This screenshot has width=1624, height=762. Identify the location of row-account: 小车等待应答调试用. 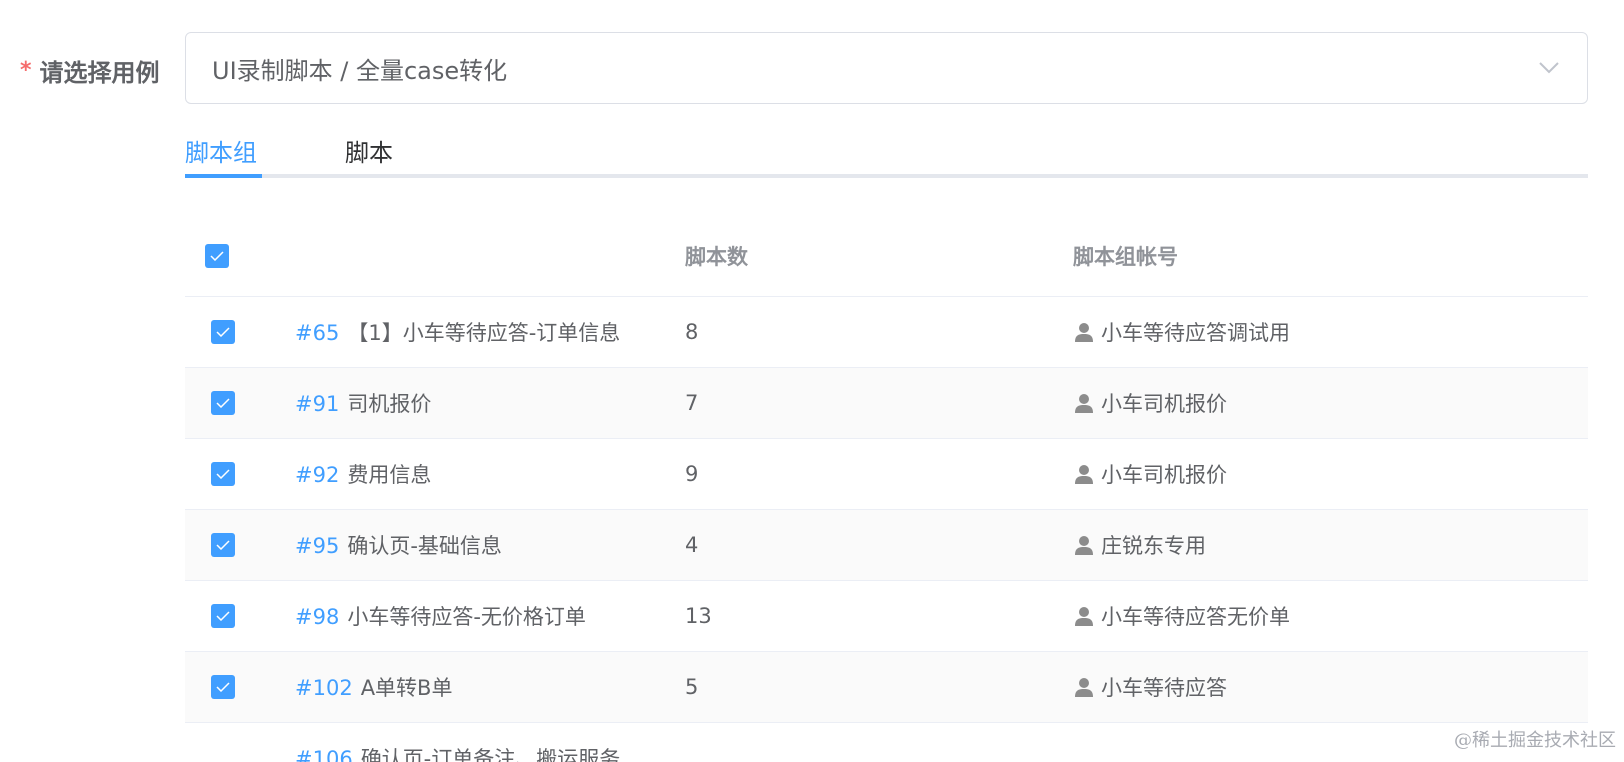
(1195, 333).